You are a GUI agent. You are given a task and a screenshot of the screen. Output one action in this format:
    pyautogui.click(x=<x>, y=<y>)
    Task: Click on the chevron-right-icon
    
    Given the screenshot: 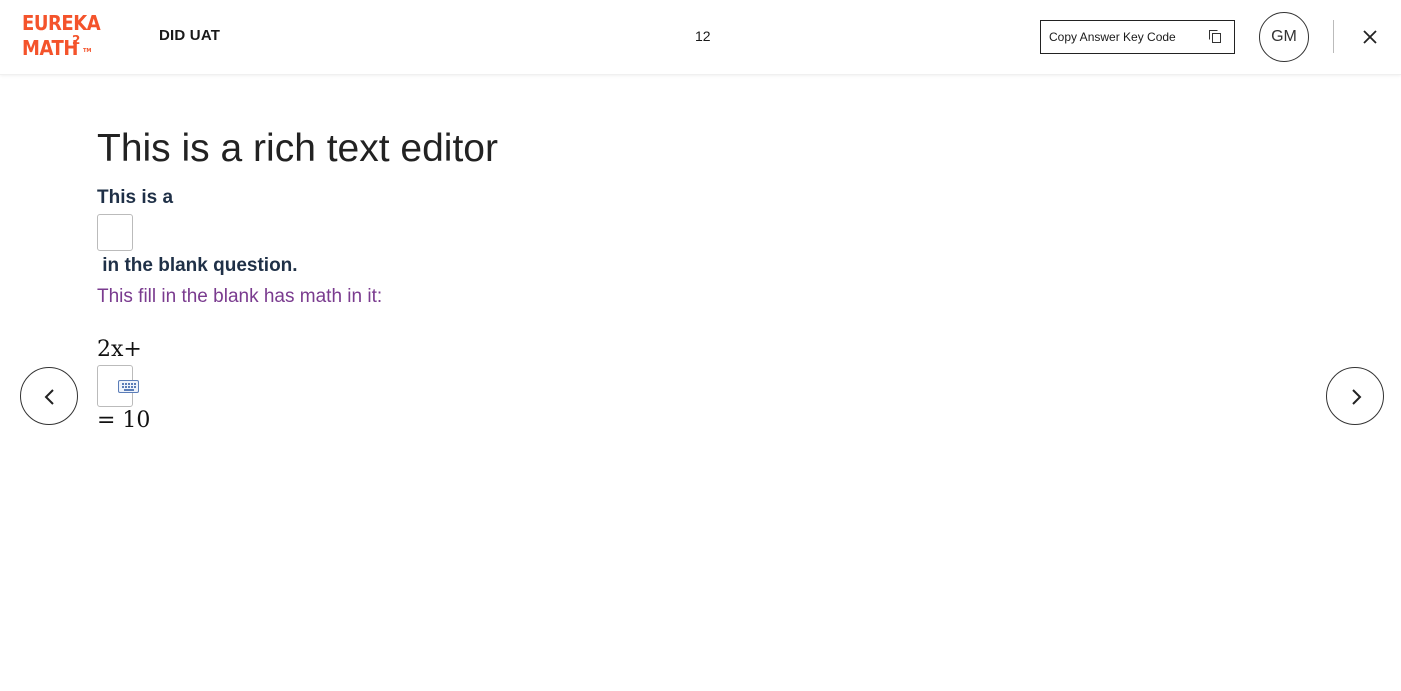 What is the action you would take?
    pyautogui.click(x=1357, y=397)
    